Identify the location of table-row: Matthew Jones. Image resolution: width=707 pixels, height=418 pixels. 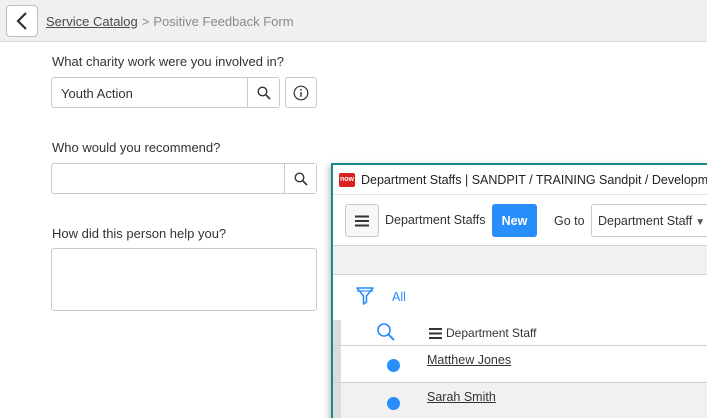
(520, 364).